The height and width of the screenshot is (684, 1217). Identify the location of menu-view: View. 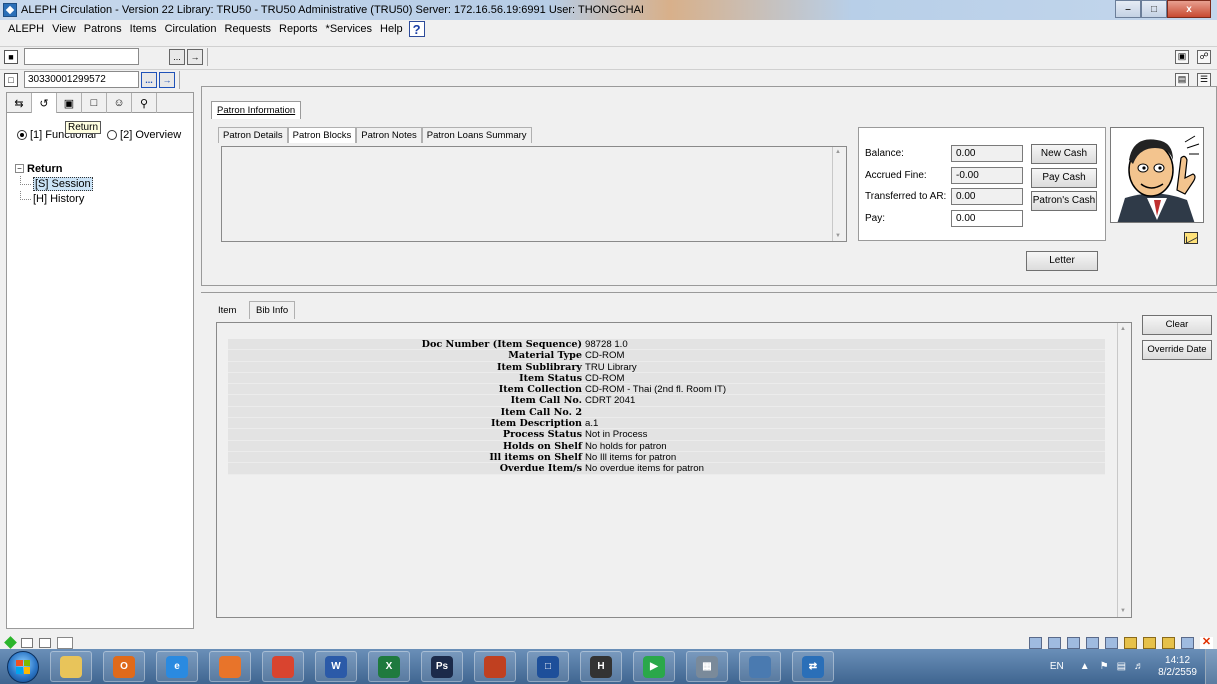
(64, 29).